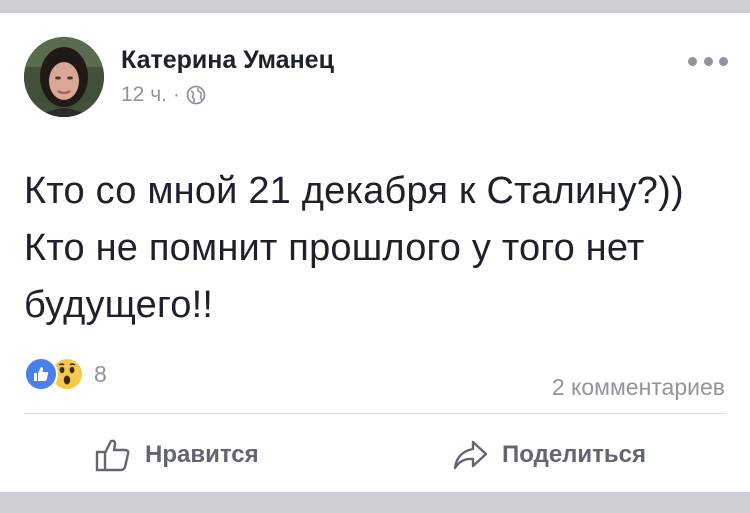 The width and height of the screenshot is (750, 513). Describe the element at coordinates (196, 95) in the screenshot. I see `globe-icon` at that location.